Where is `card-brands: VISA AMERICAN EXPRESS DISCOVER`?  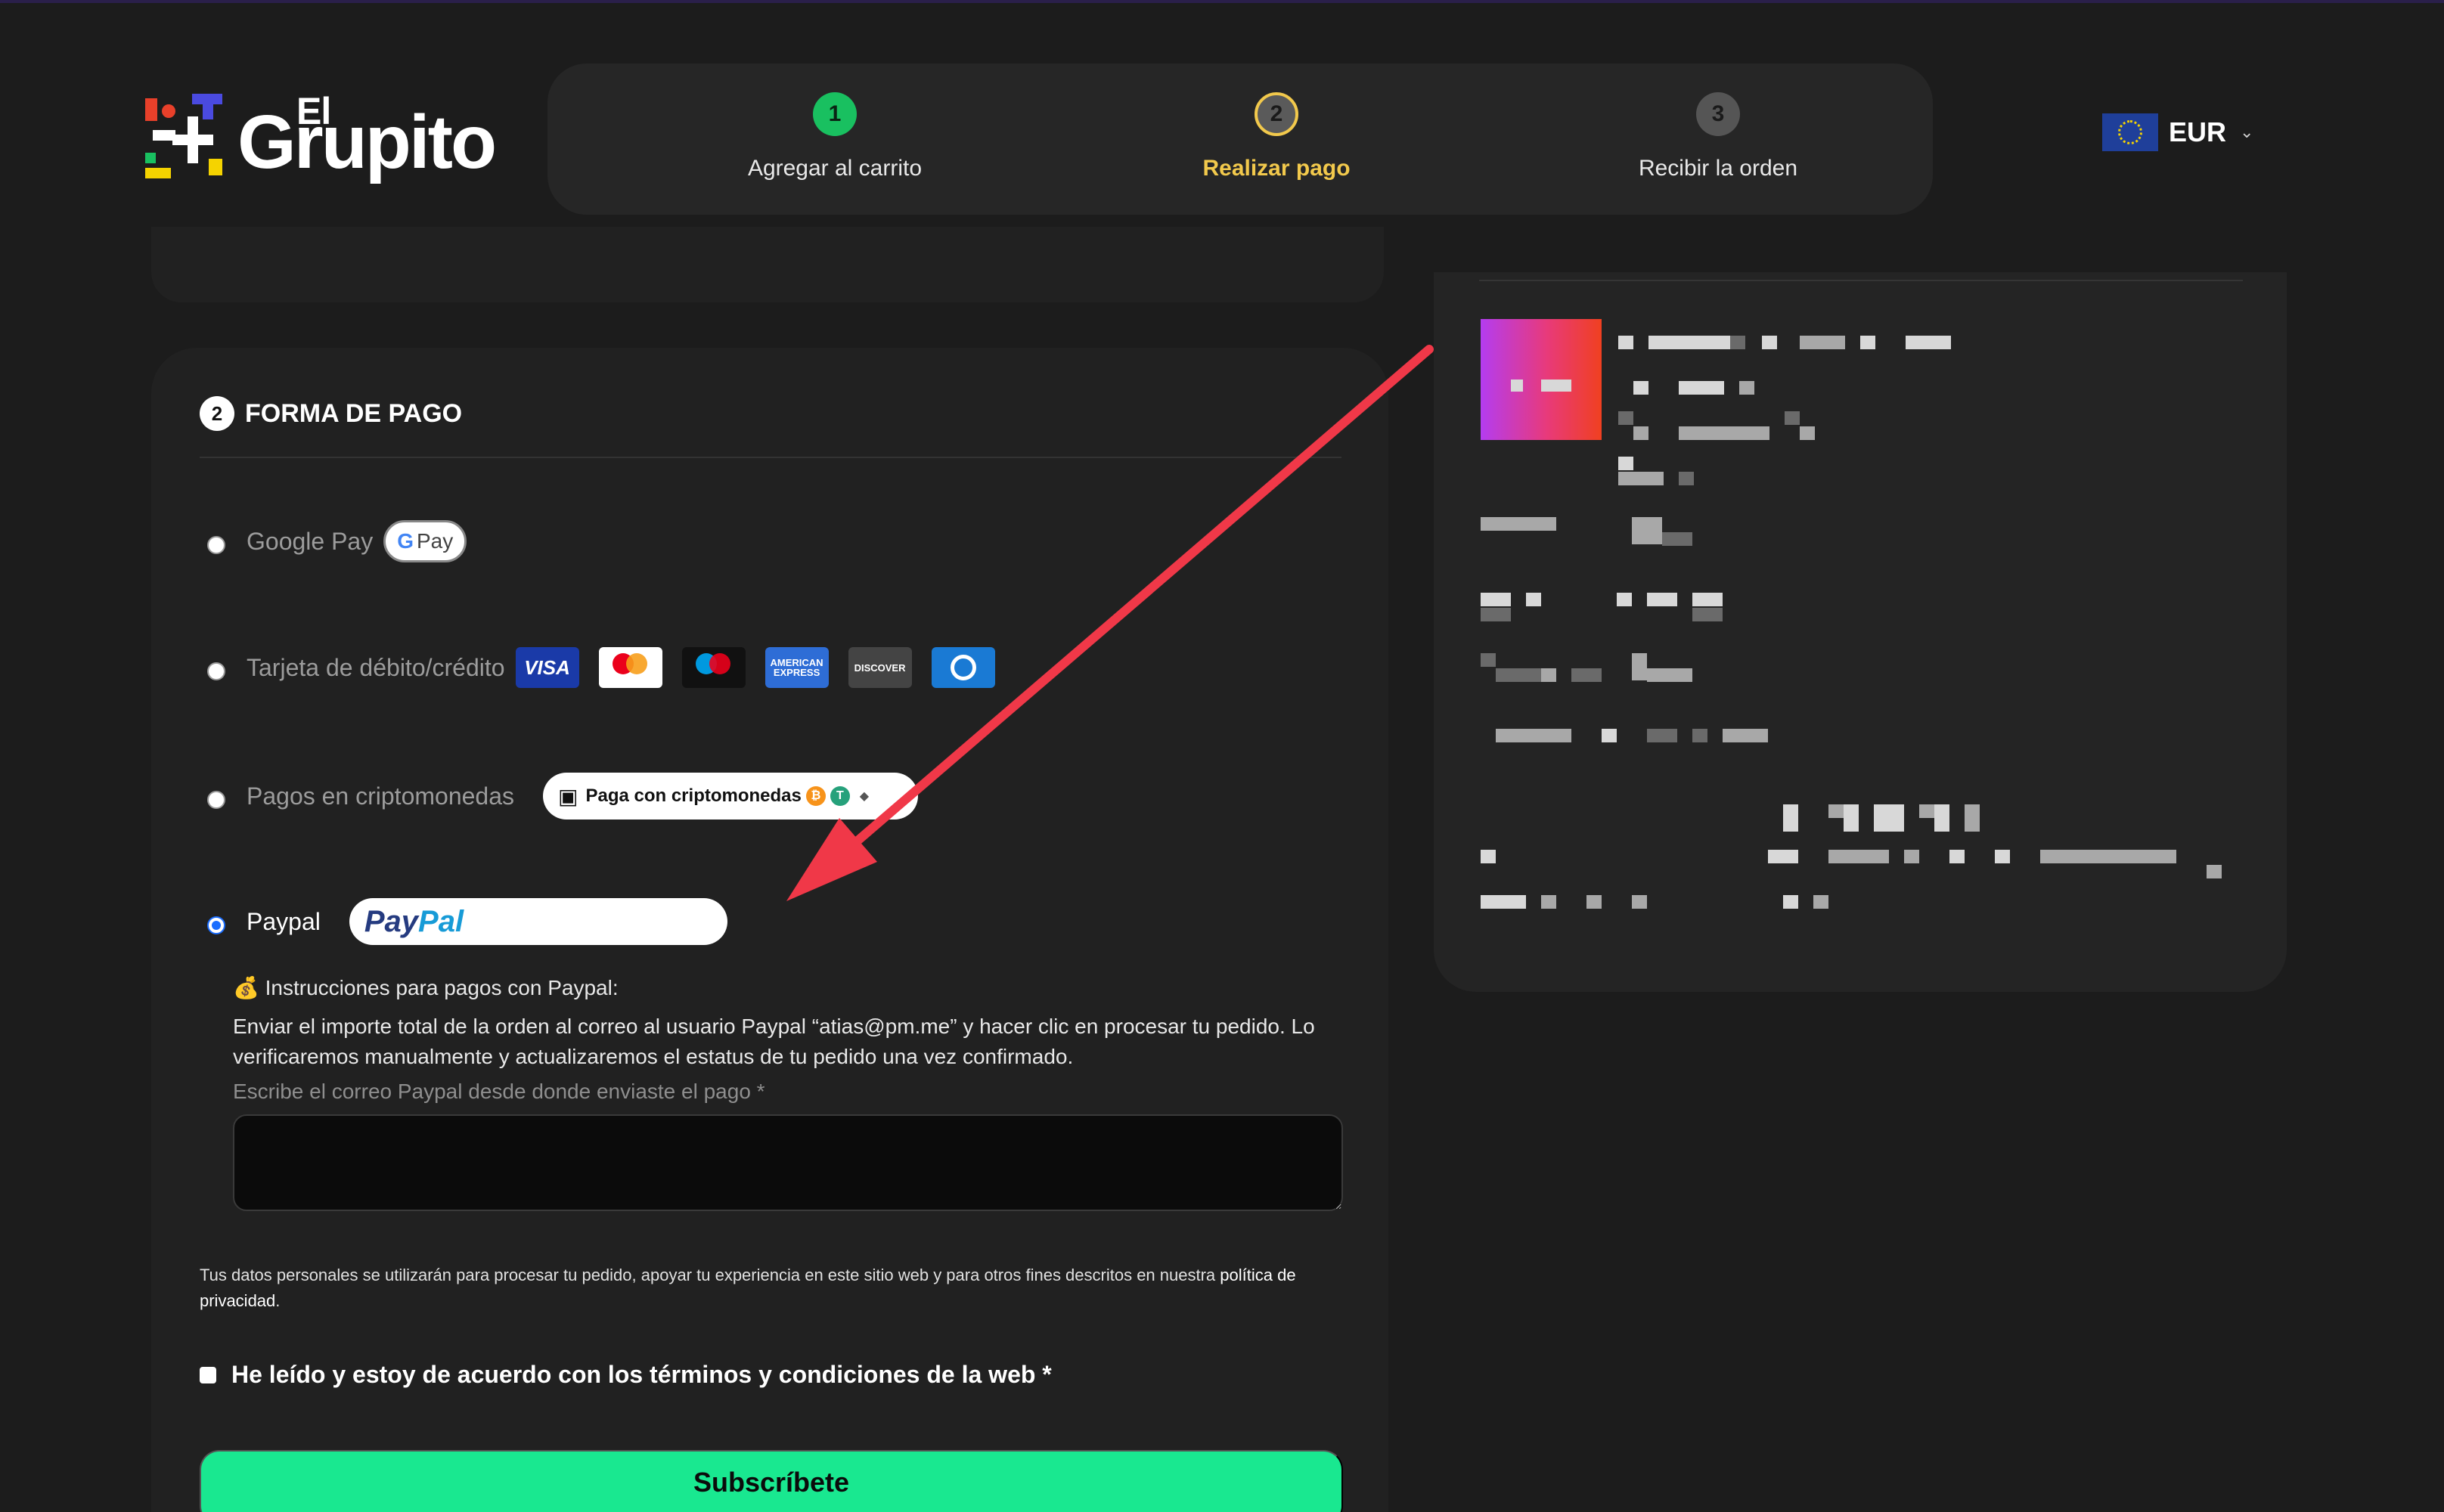
card-brands: VISA AMERICAN EXPRESS DISCOVER is located at coordinates (755, 667).